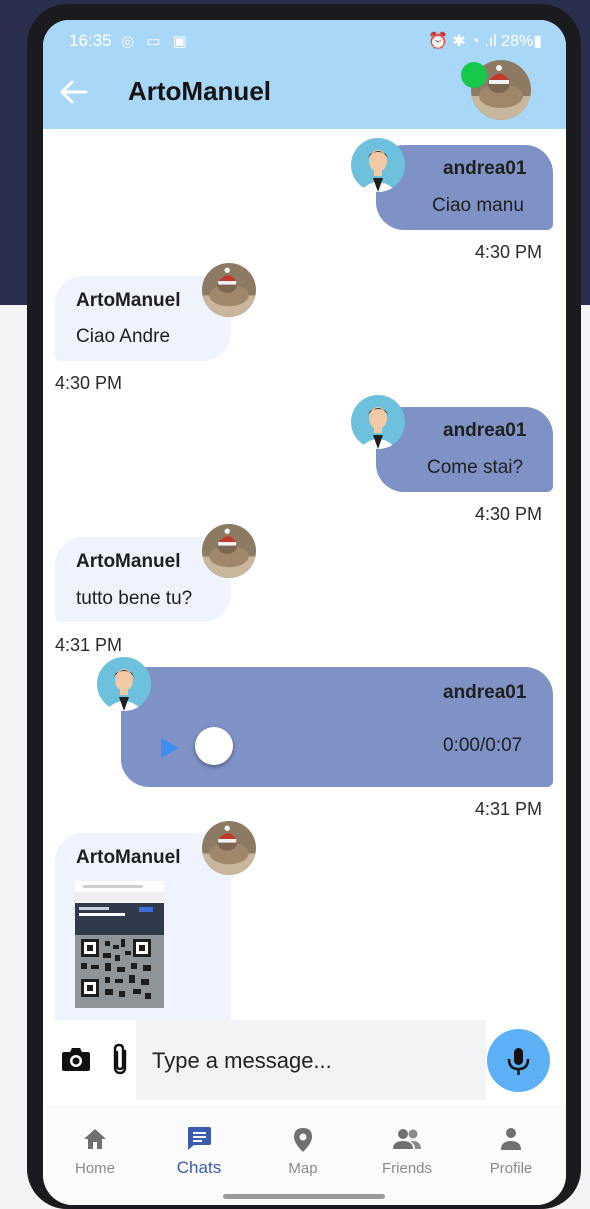  What do you see at coordinates (199, 1138) in the screenshot?
I see `chat-icon` at bounding box center [199, 1138].